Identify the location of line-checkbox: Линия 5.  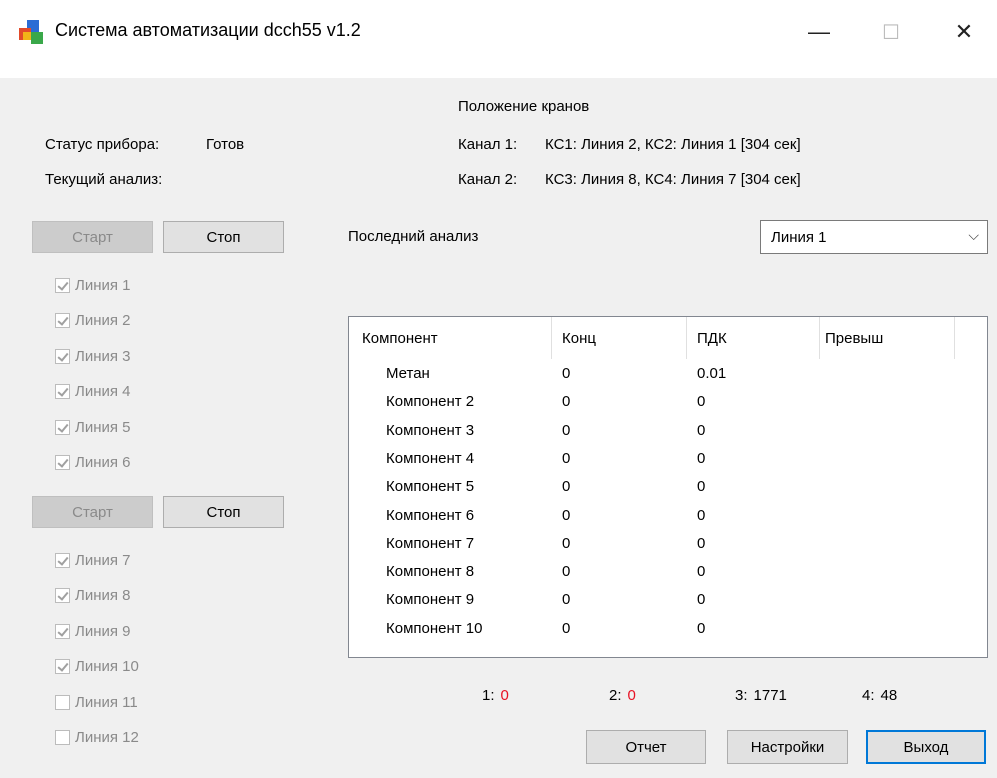
(93, 427).